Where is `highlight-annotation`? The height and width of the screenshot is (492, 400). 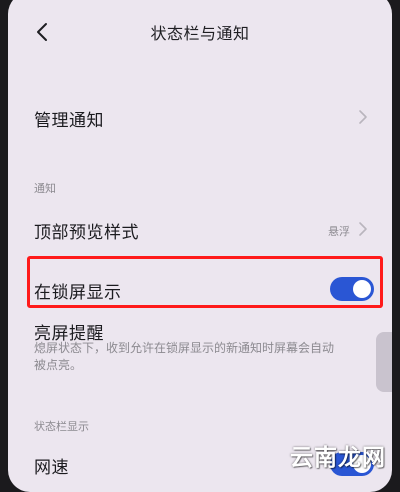 highlight-annotation is located at coordinates (205, 282).